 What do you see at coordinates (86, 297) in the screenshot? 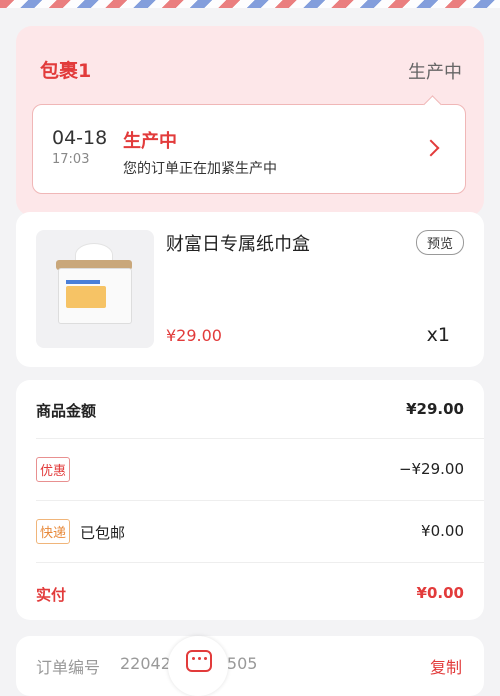
I see `box-label-graphic` at bounding box center [86, 297].